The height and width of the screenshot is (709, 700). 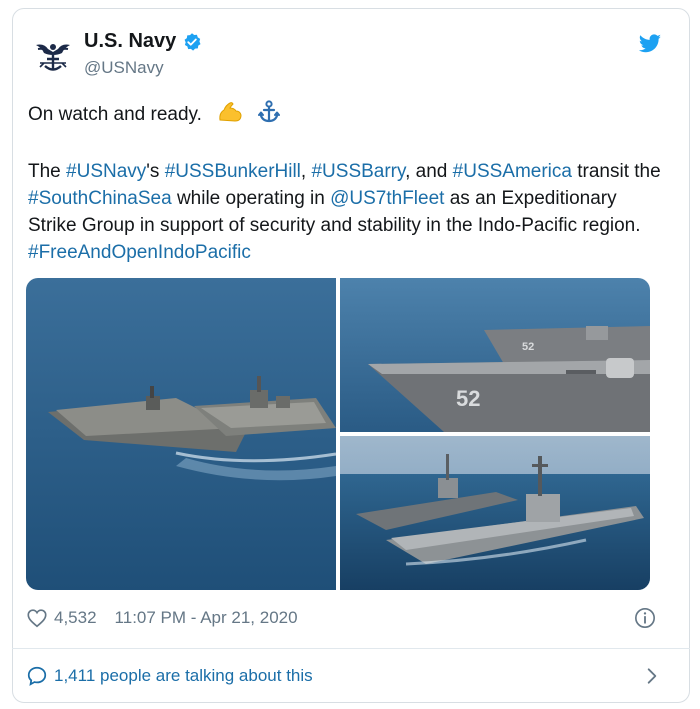 I want to click on conversation-link: 1,411 people are talking about this, so click(x=344, y=676).